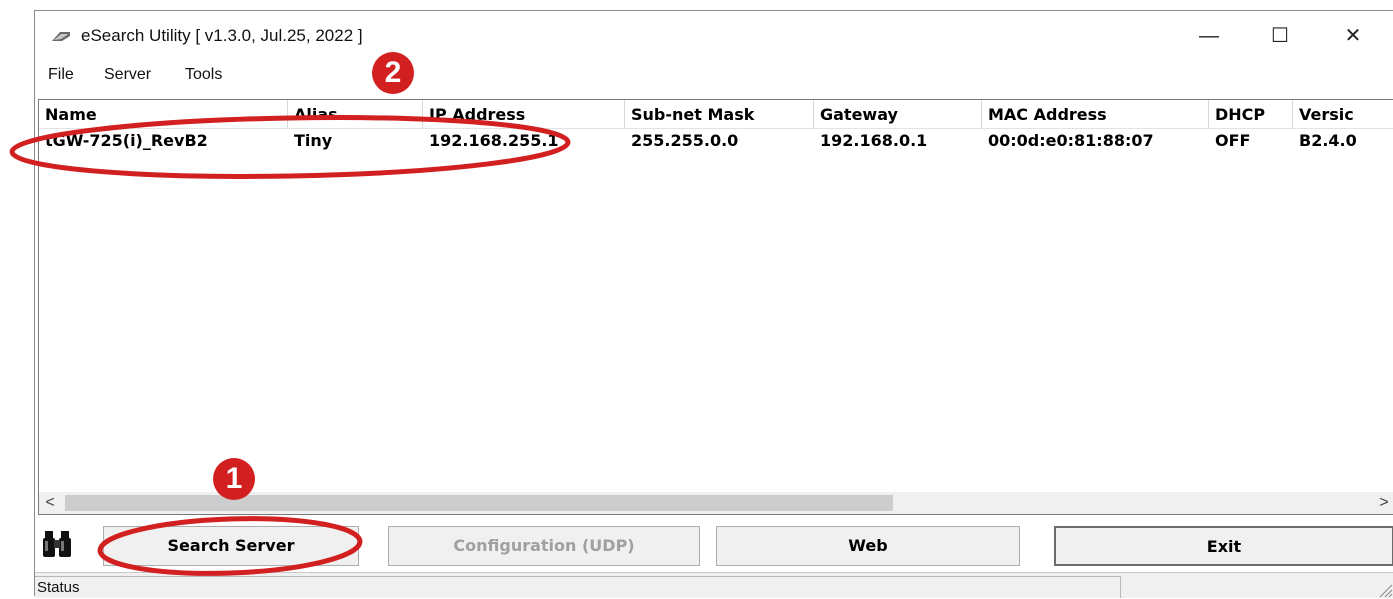  I want to click on column-header-dhcp: DHCP, so click(1251, 114).